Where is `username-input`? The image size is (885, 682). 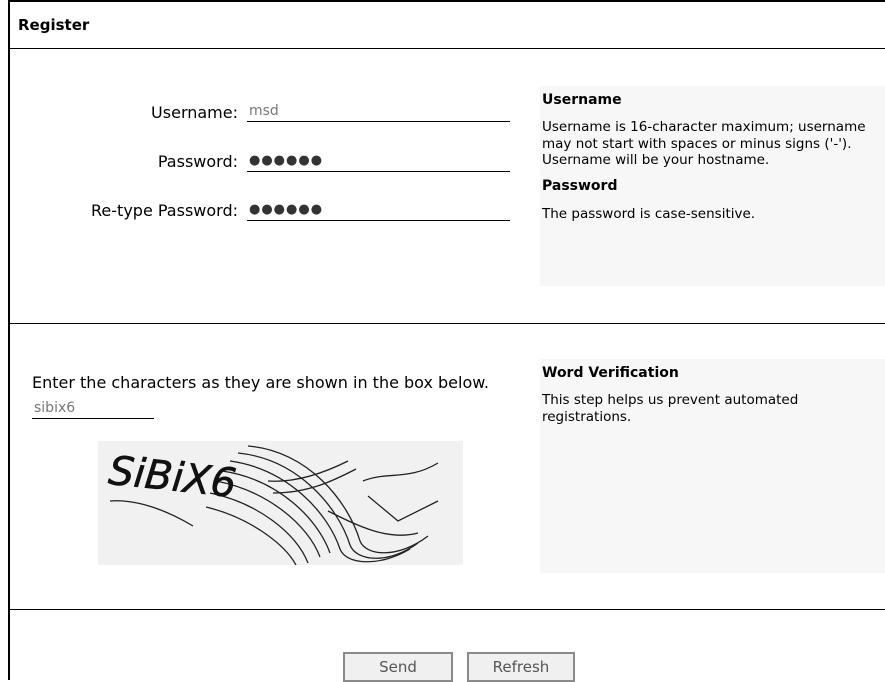 username-input is located at coordinates (378, 111).